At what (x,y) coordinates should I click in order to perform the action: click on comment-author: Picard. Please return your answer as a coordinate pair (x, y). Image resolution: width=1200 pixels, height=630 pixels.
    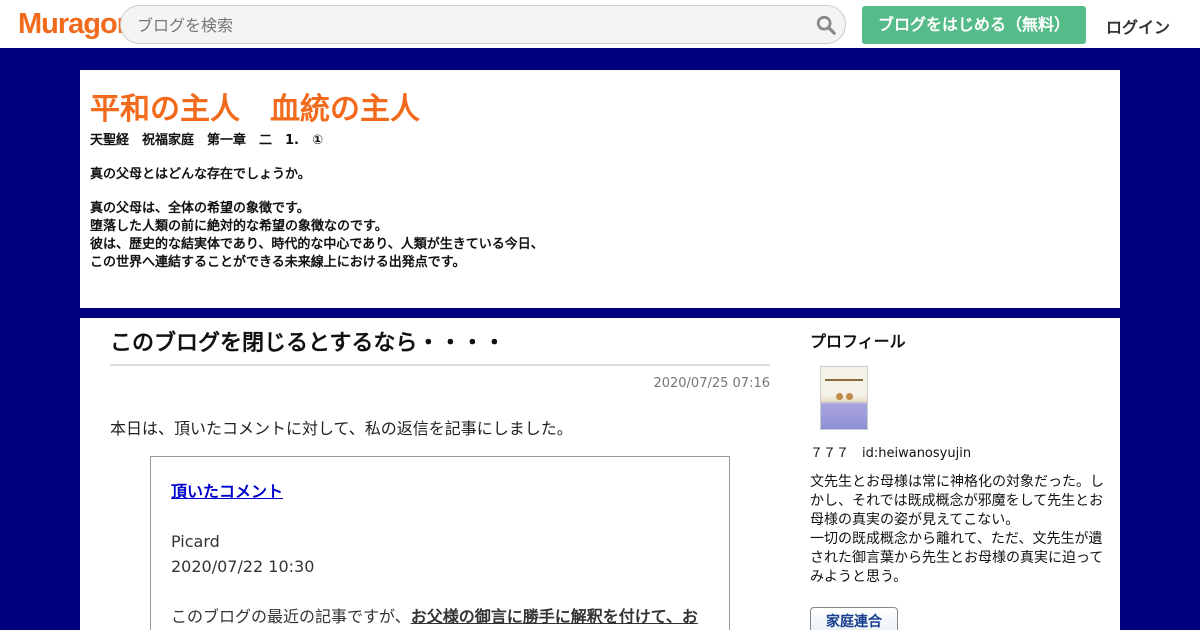
    Looking at the image, I should click on (195, 541).